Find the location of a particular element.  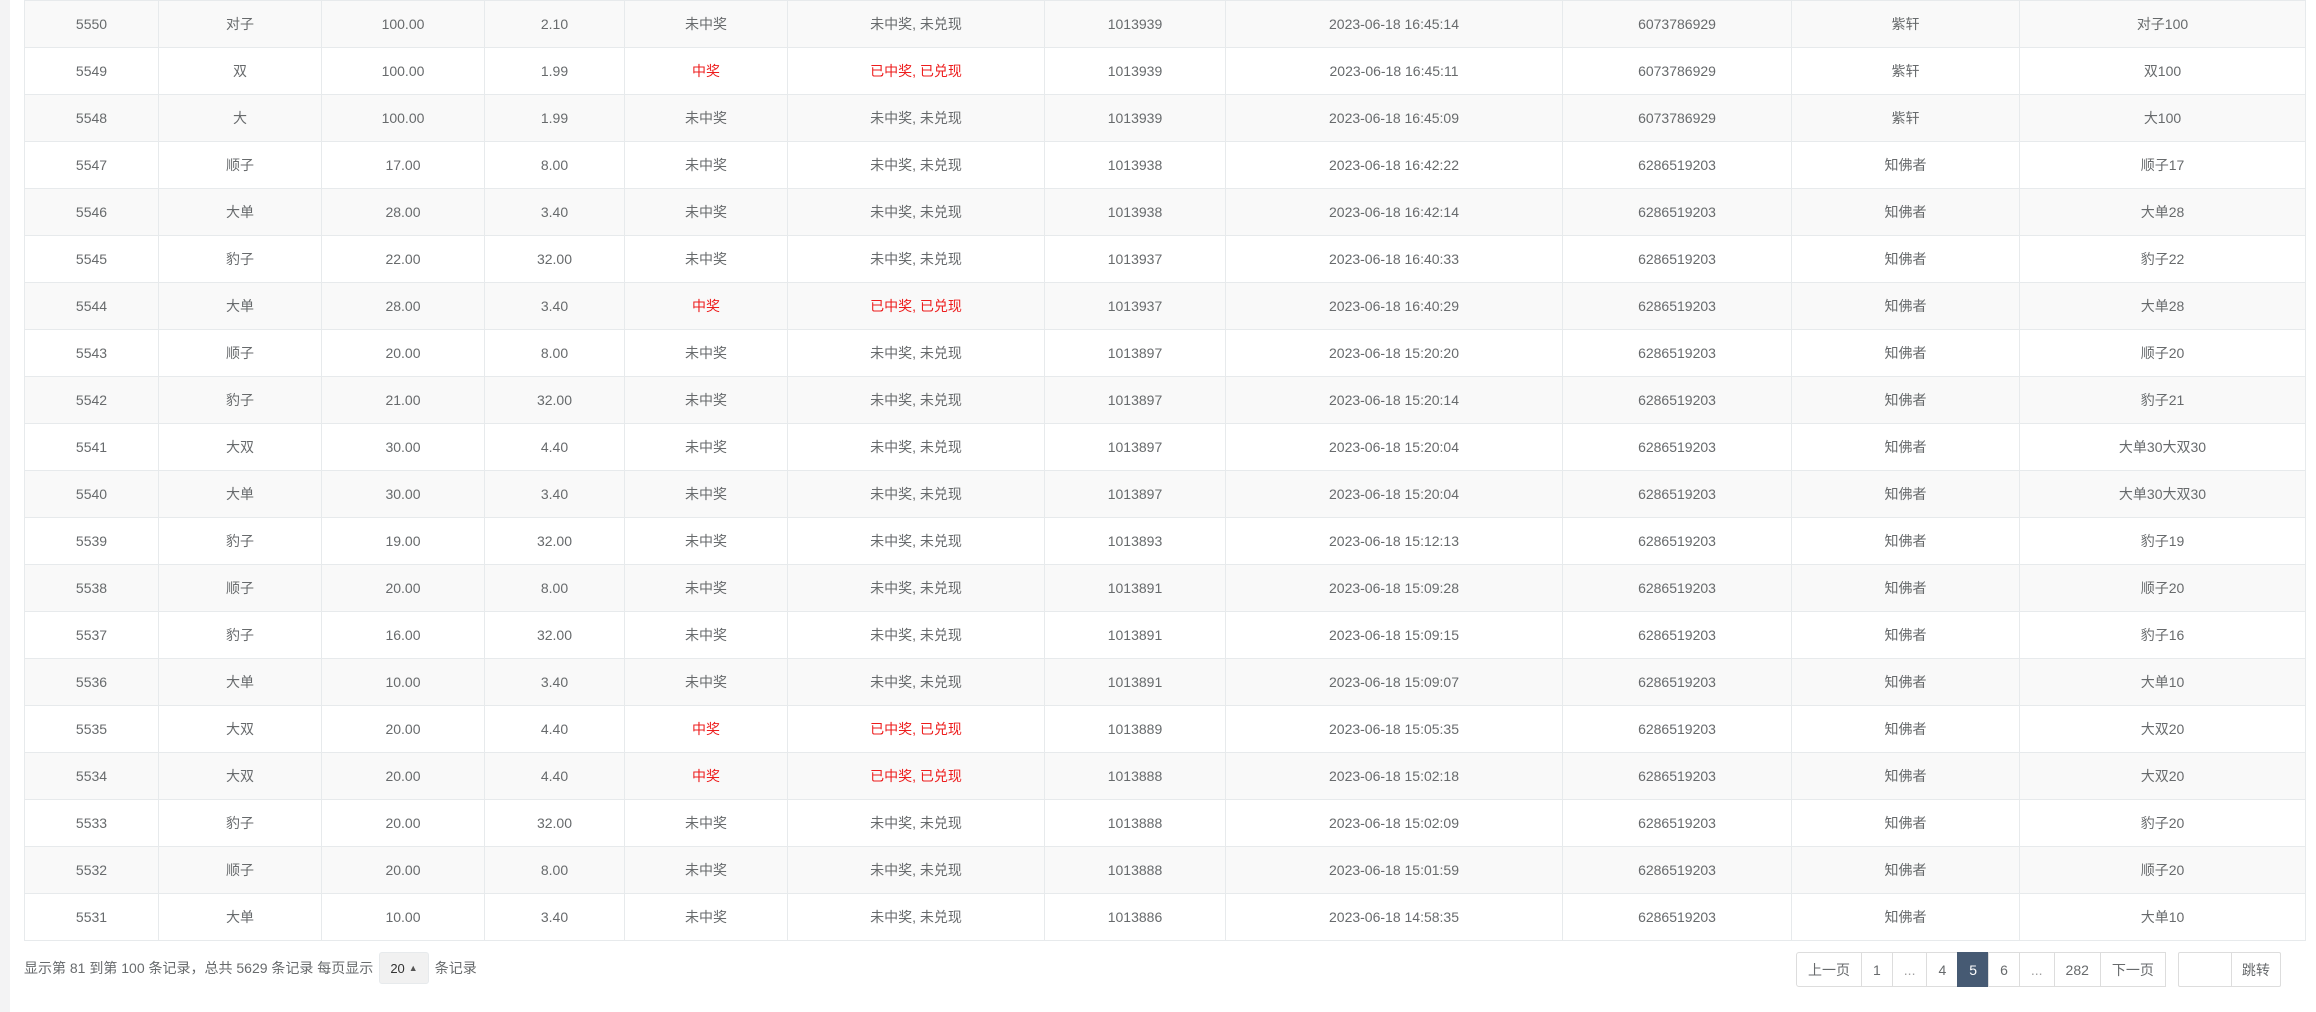

cell-content: 大单10 is located at coordinates (2162, 682).